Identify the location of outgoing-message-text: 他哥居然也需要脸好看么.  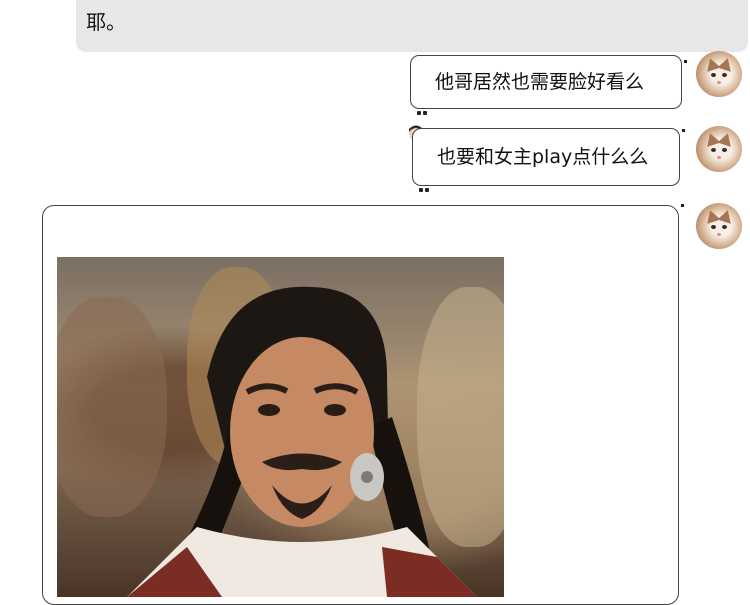
(540, 82).